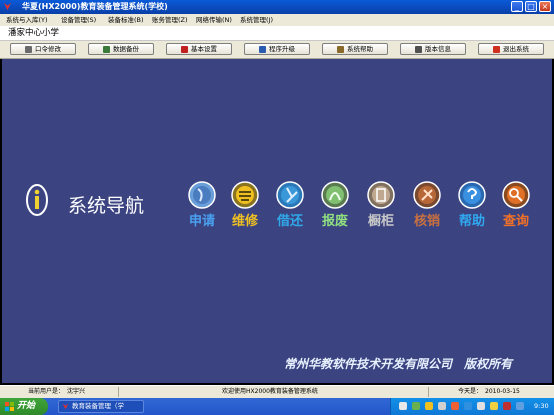 This screenshot has height=415, width=554. I want to click on menu-item-equipment: 设备管理(S), so click(78, 20).